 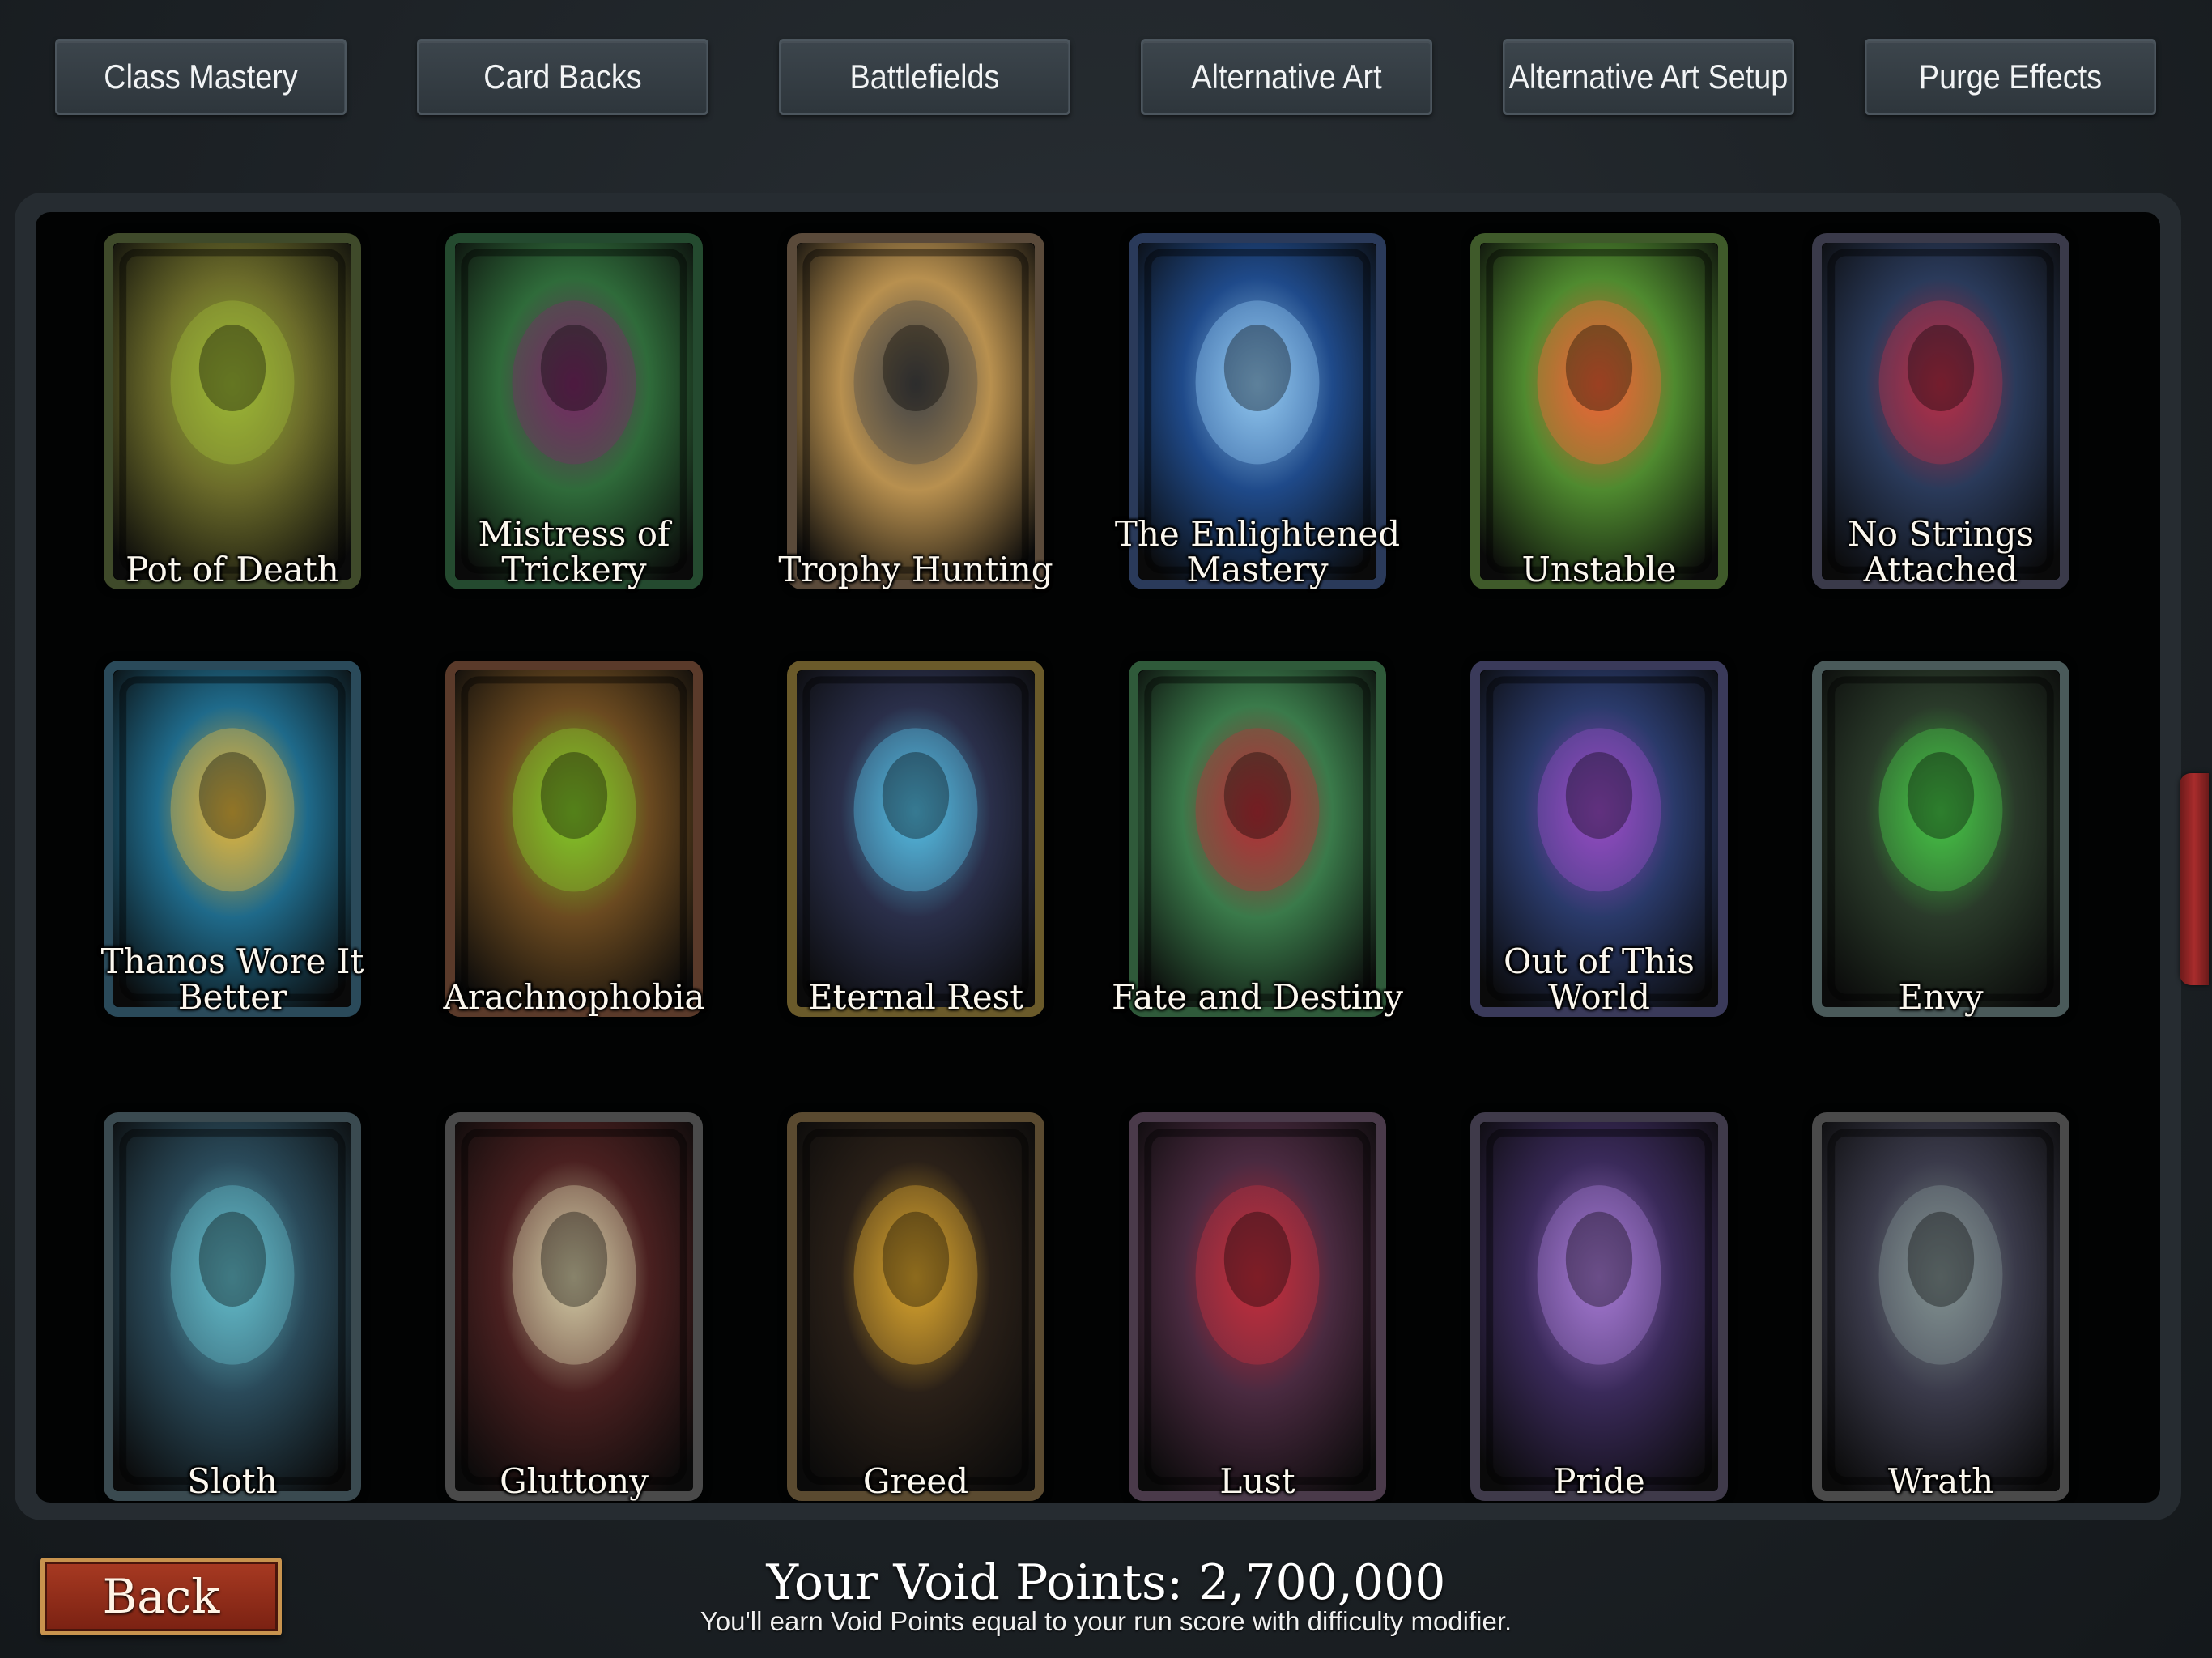 What do you see at coordinates (1257, 551) in the screenshot?
I see `card-back-name: The Enlightened Mastery` at bounding box center [1257, 551].